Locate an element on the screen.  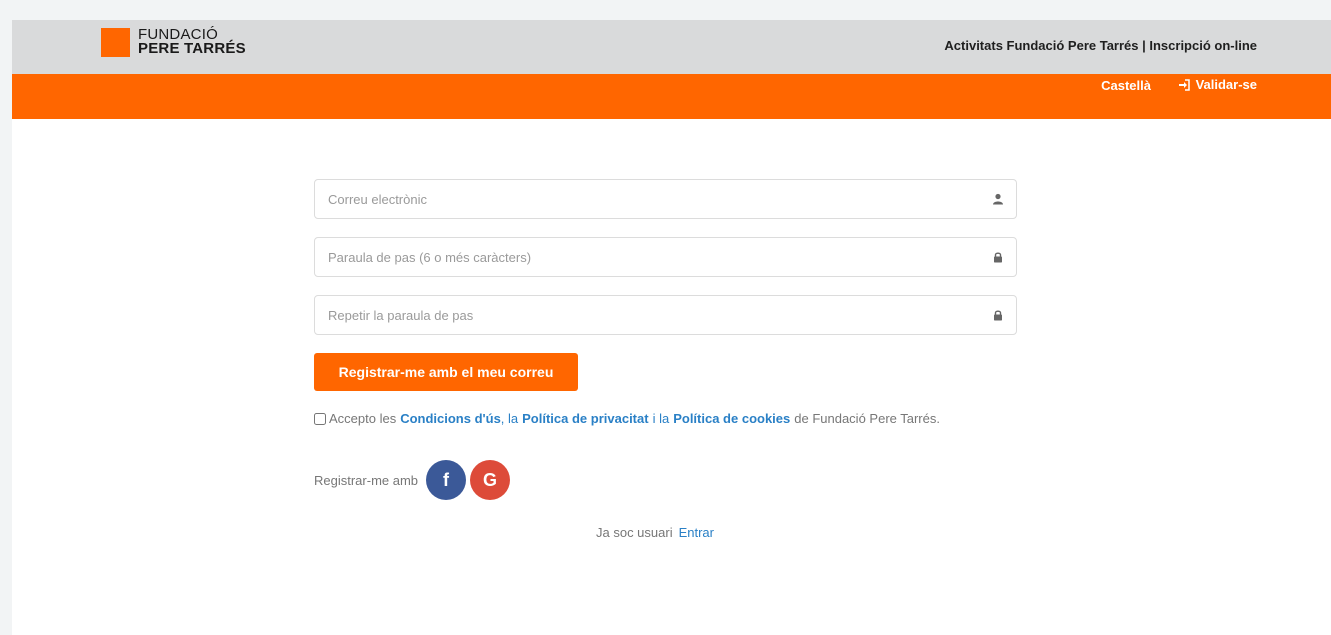
language-link: Castellà is located at coordinates (1126, 85).